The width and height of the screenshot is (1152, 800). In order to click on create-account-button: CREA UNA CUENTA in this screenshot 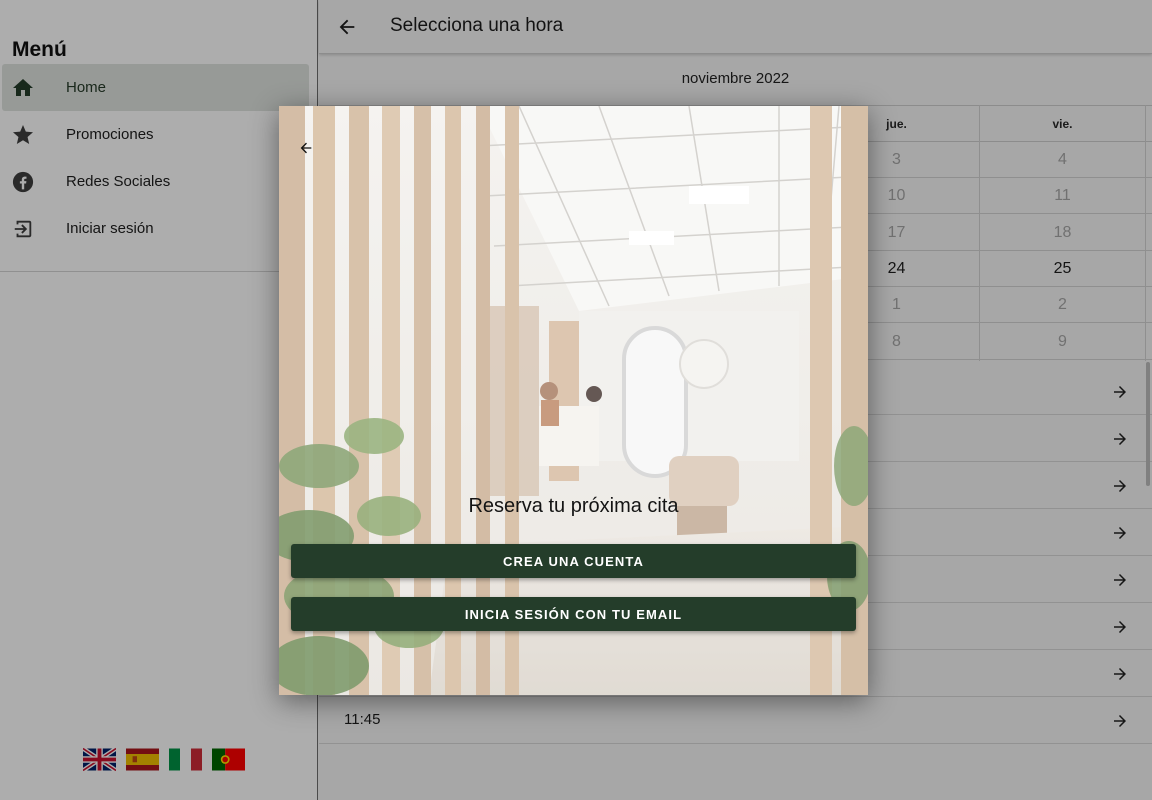, I will do `click(573, 561)`.